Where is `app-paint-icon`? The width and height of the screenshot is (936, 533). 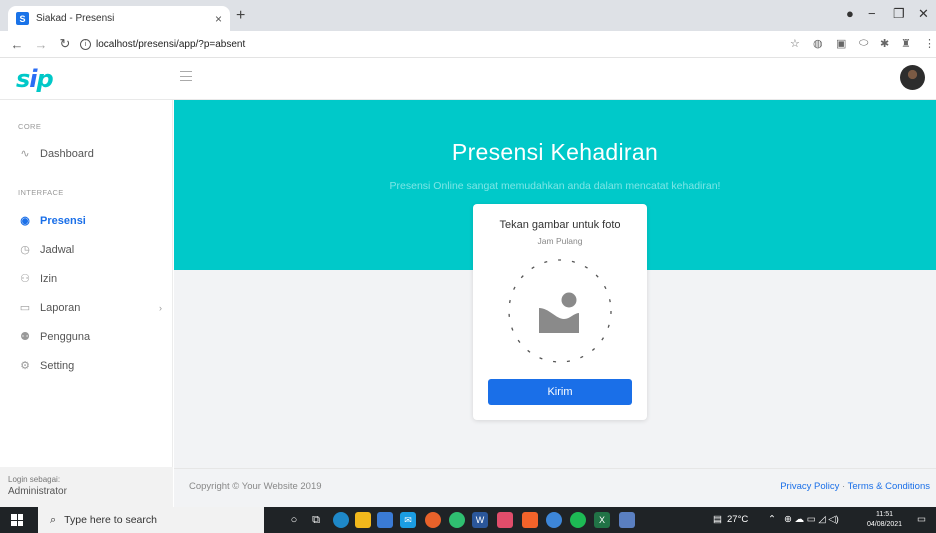 app-paint-icon is located at coordinates (627, 520).